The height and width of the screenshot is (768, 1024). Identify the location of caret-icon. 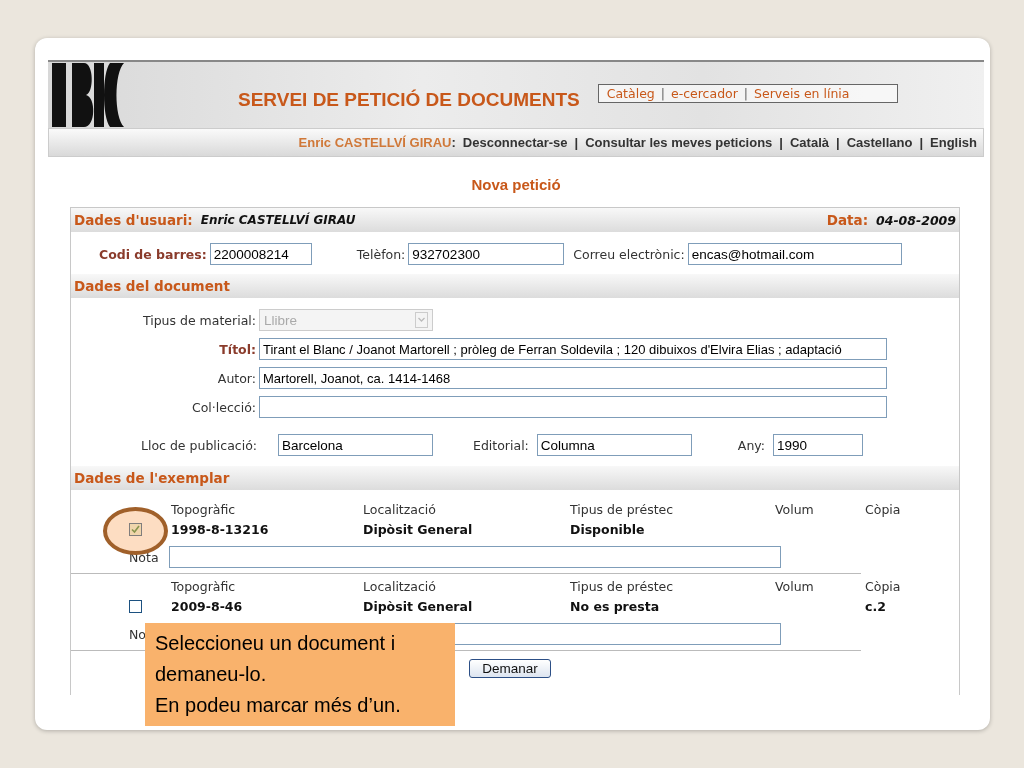
(421, 320).